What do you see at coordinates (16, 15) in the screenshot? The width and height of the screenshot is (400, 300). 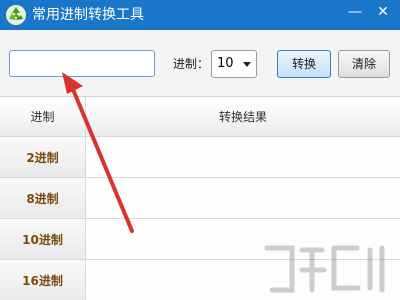 I see `app-recycle-icon` at bounding box center [16, 15].